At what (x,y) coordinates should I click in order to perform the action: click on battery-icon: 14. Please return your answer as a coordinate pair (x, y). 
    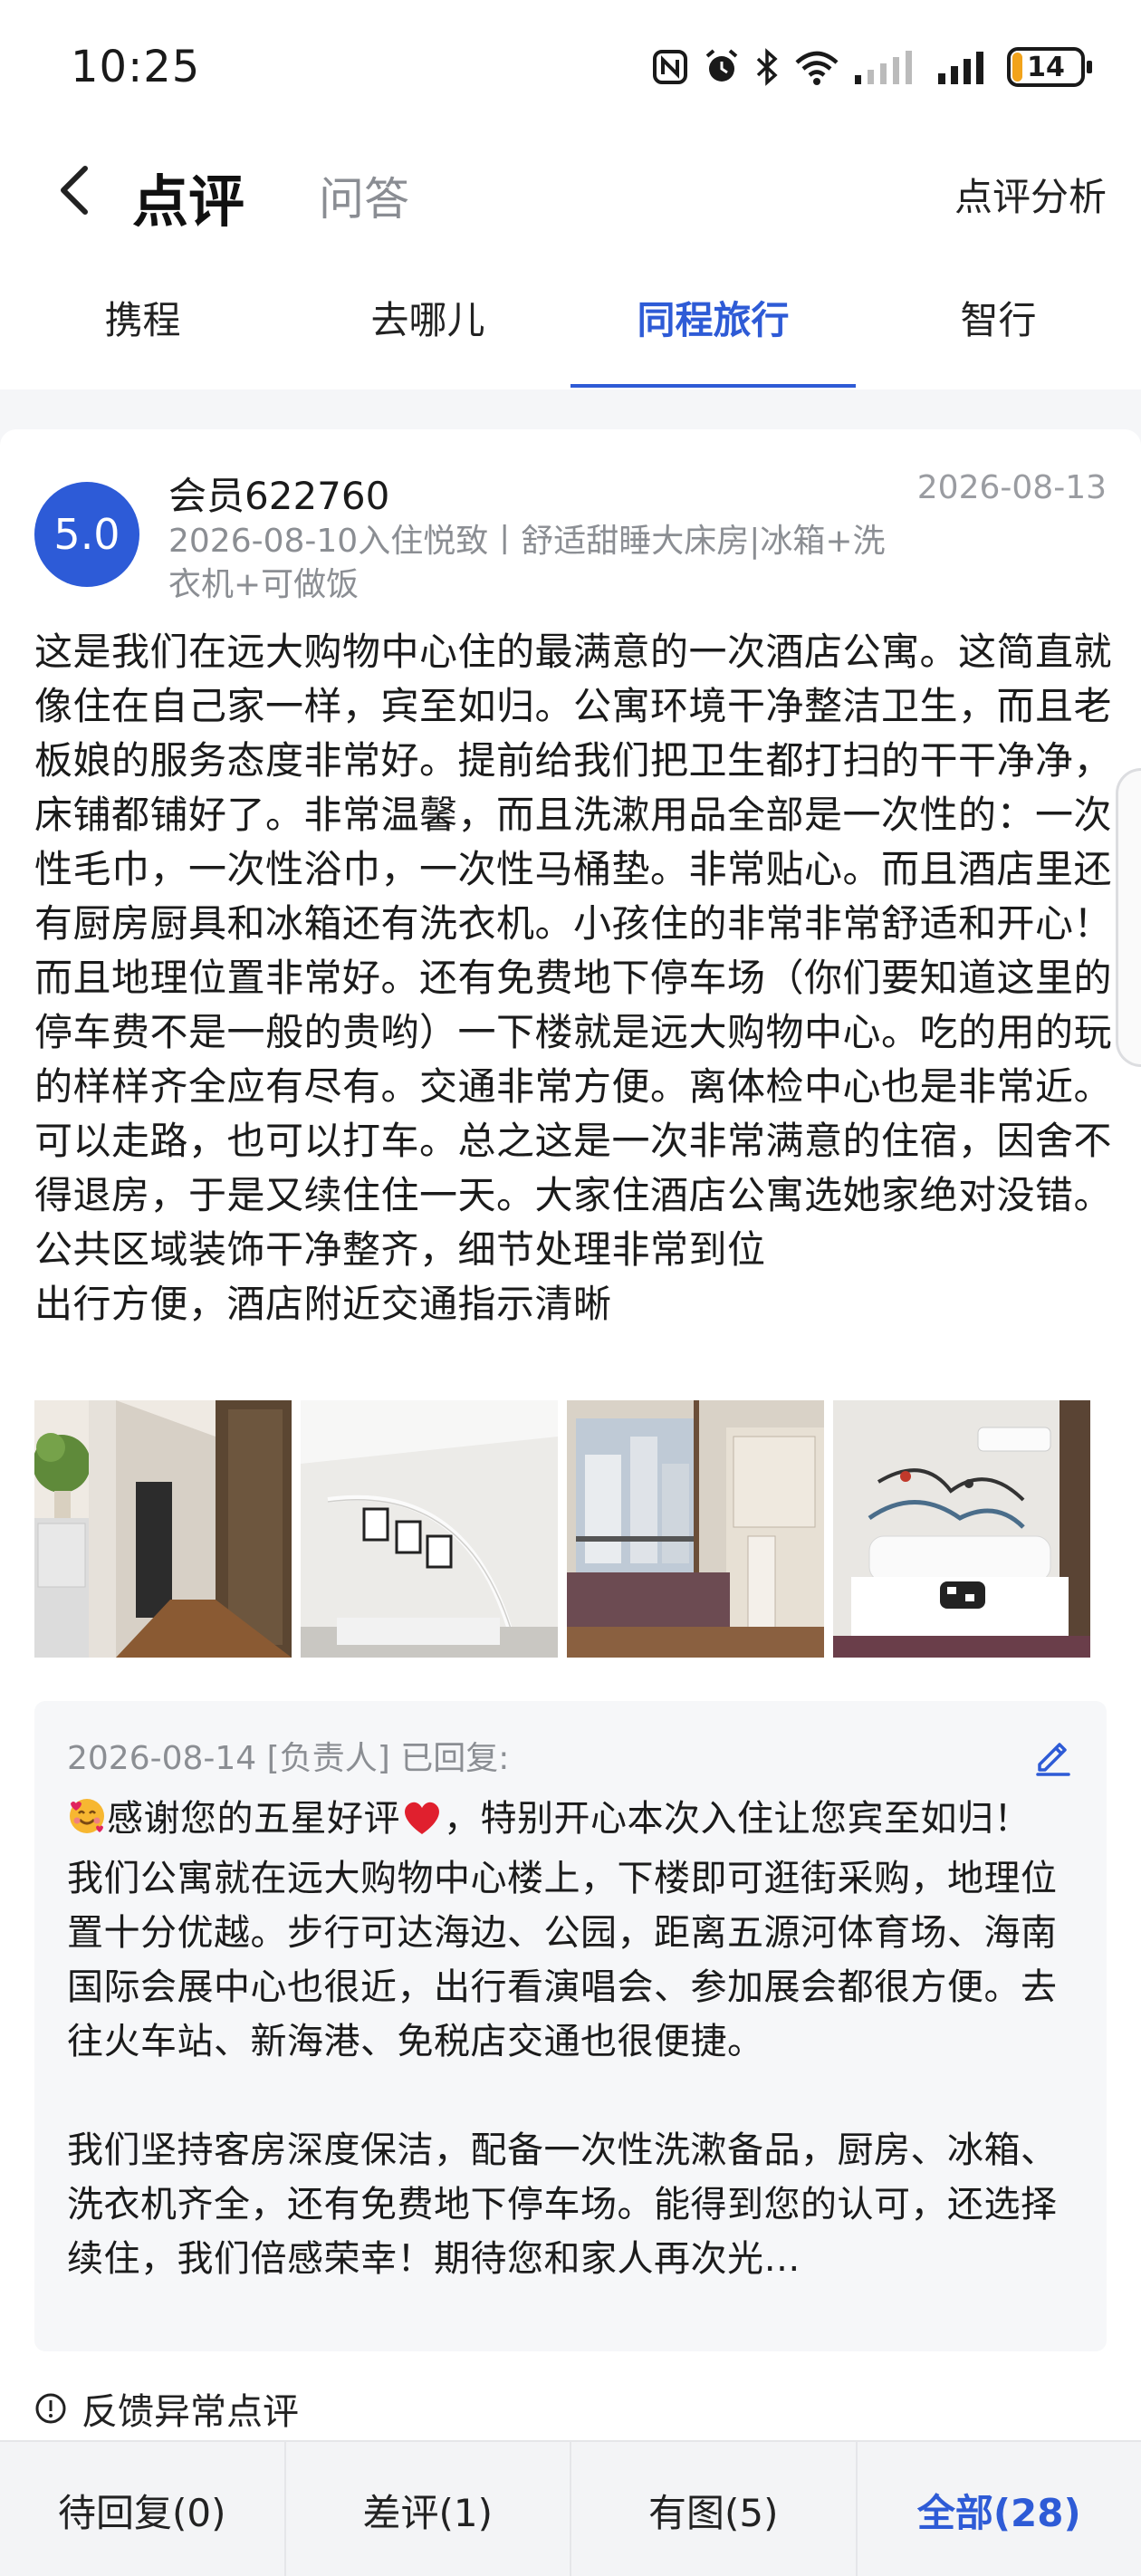
    Looking at the image, I should click on (1050, 67).